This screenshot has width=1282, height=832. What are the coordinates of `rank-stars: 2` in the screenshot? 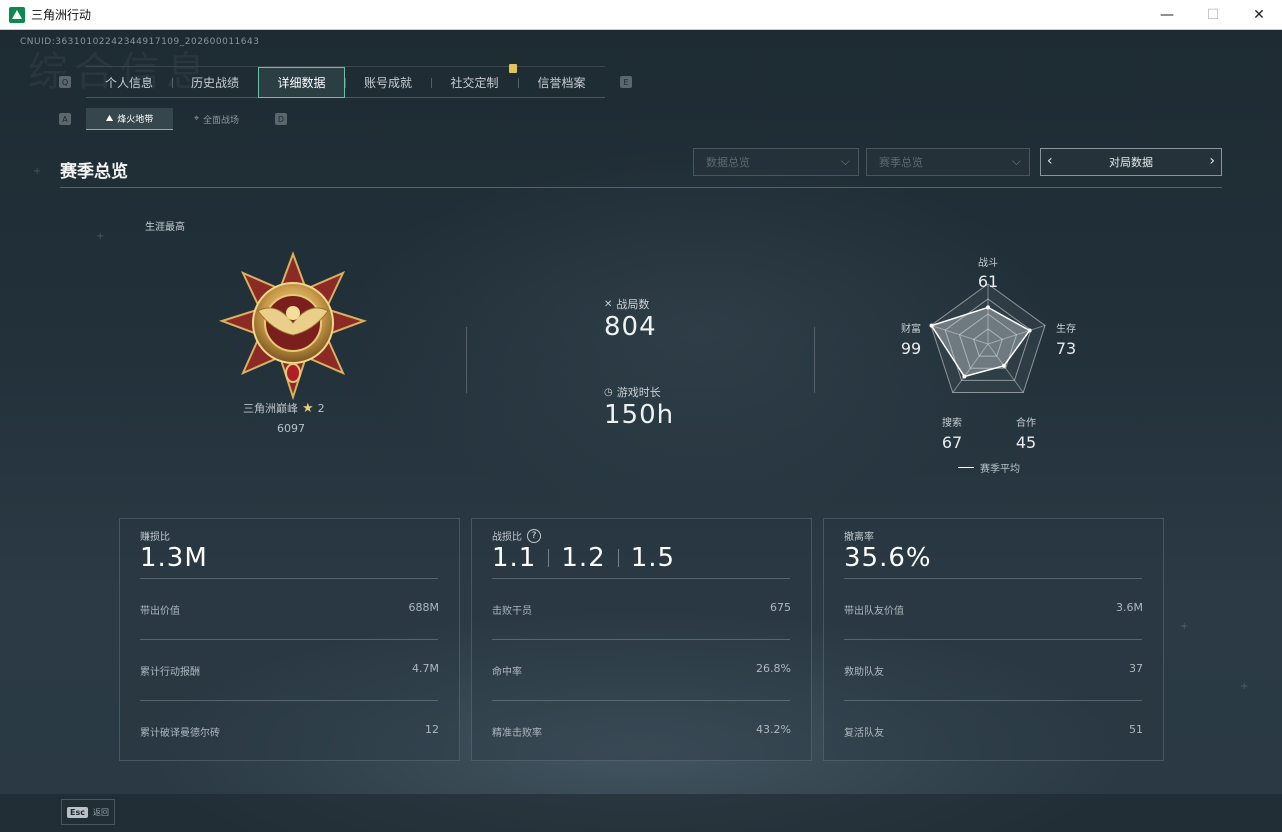 It's located at (321, 408).